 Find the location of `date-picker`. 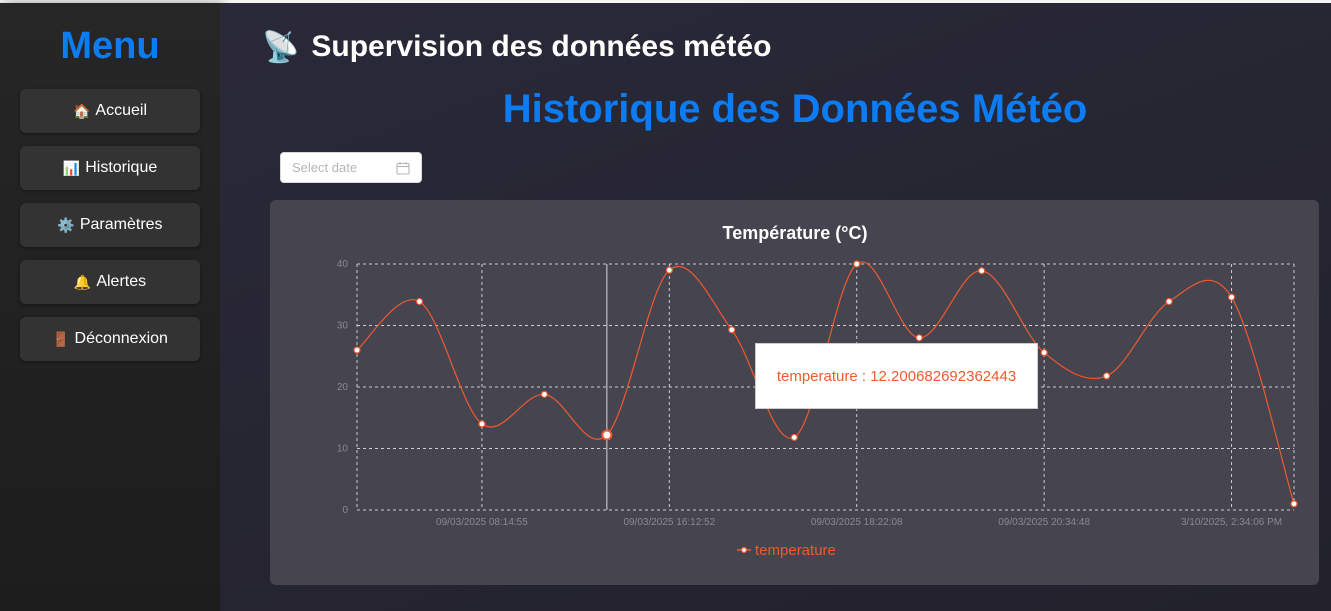

date-picker is located at coordinates (351, 167).